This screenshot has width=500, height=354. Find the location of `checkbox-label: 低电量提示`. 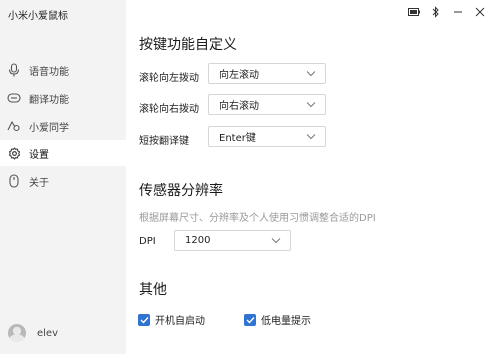

checkbox-label: 低电量提示 is located at coordinates (286, 321).